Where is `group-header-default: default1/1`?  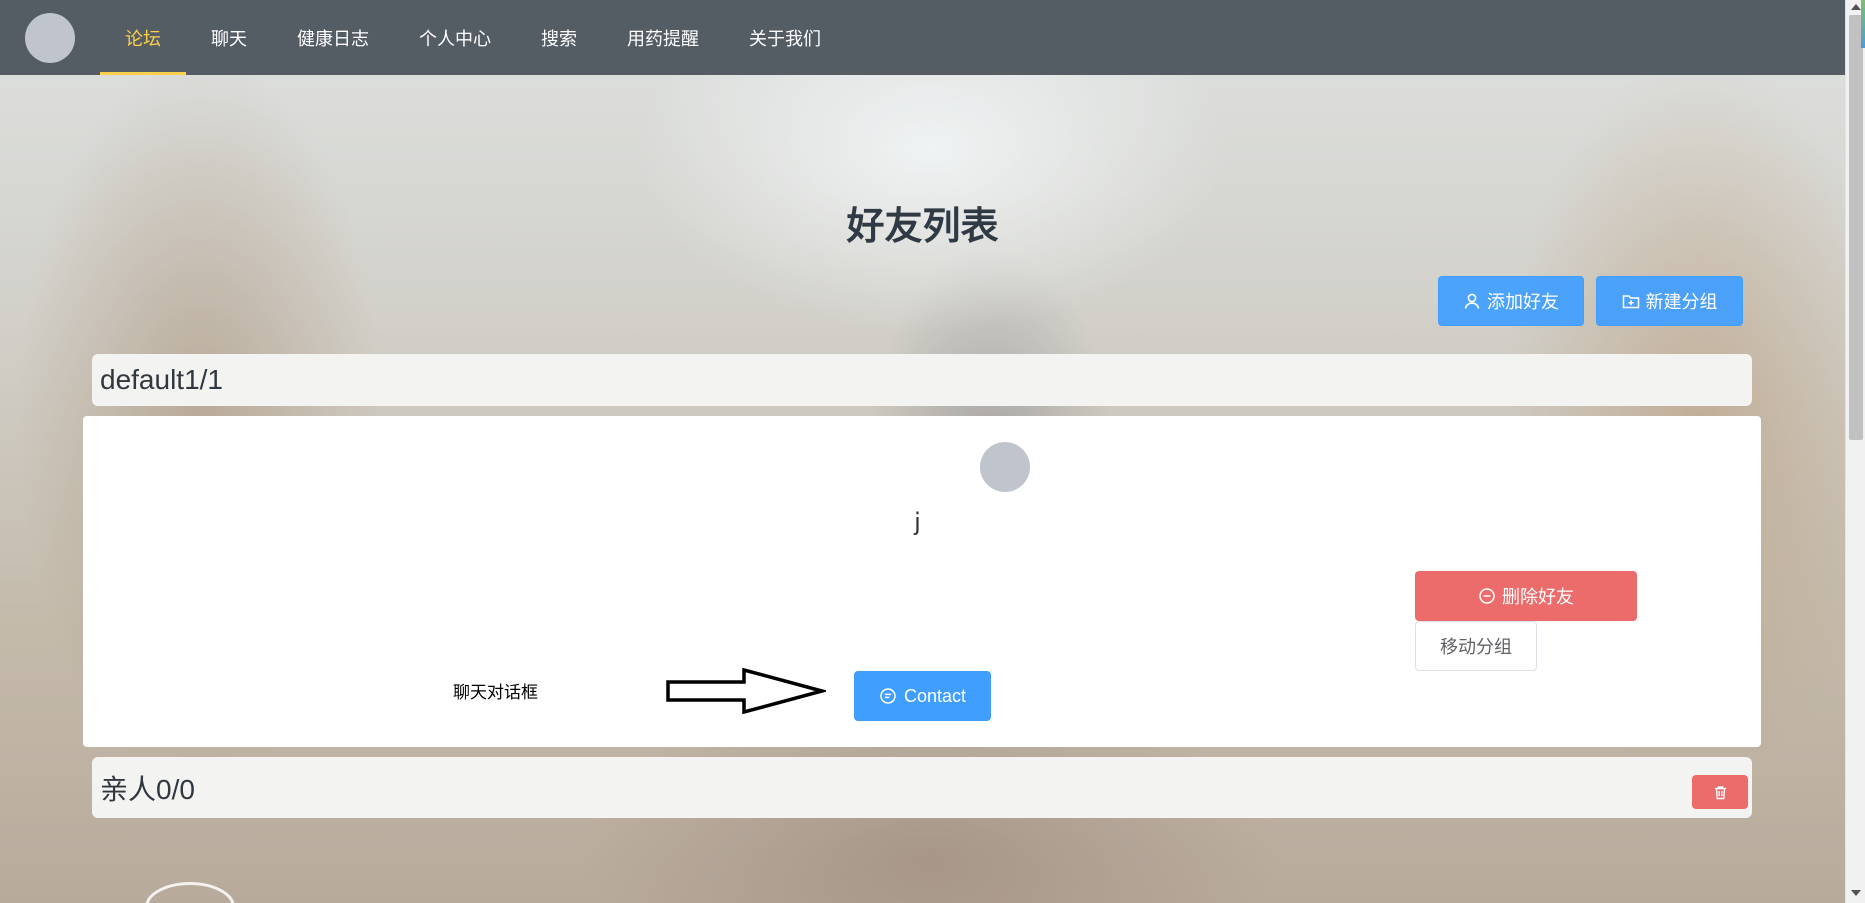
group-header-default: default1/1 is located at coordinates (922, 380).